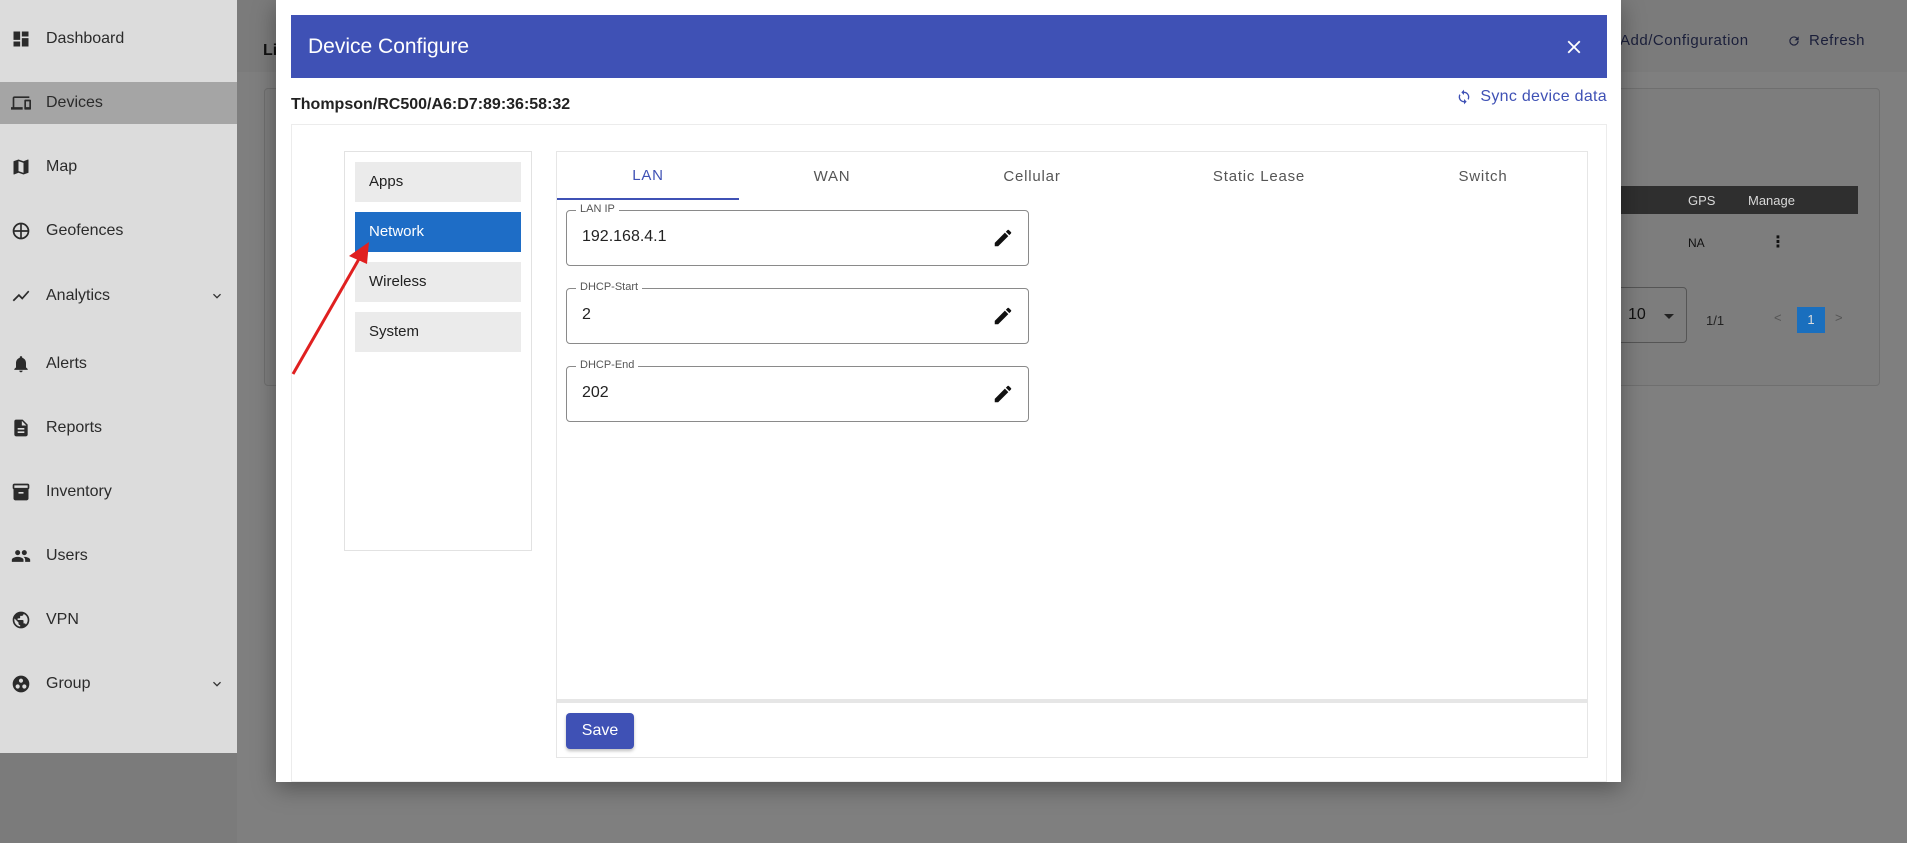 The image size is (1907, 843). I want to click on sidebar-item-label: Users, so click(67, 555).